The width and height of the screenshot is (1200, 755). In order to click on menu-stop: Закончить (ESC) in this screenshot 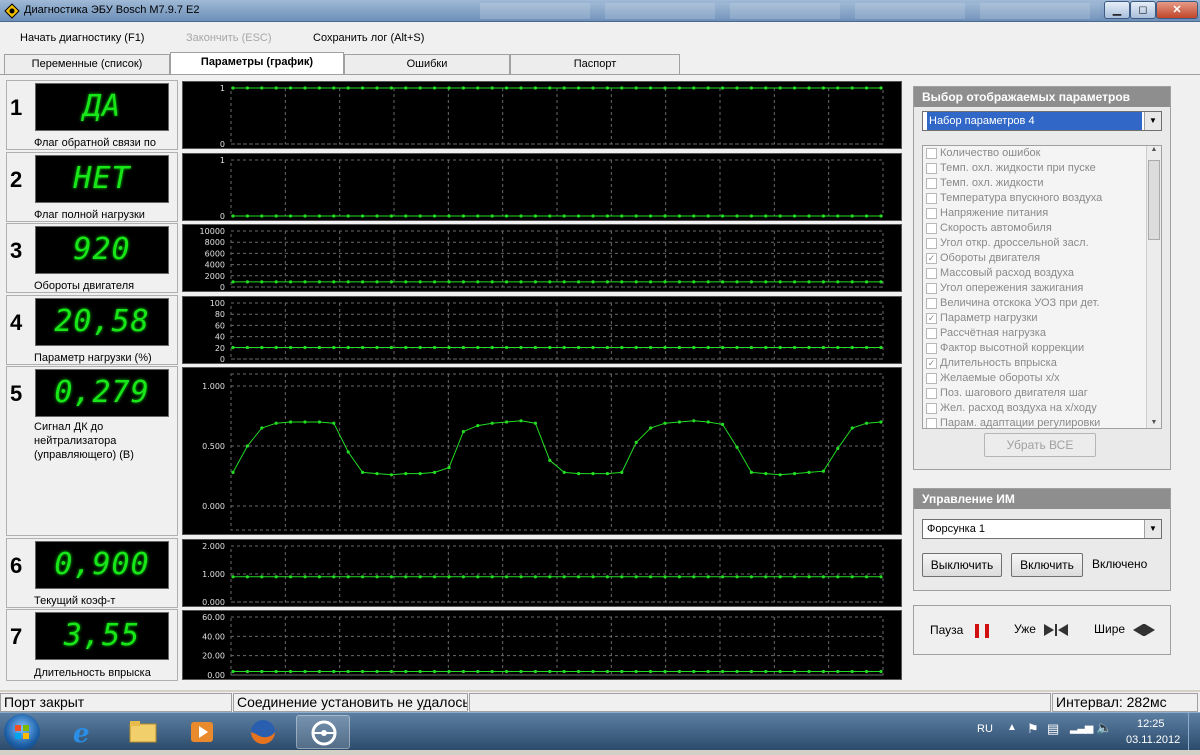, I will do `click(229, 38)`.